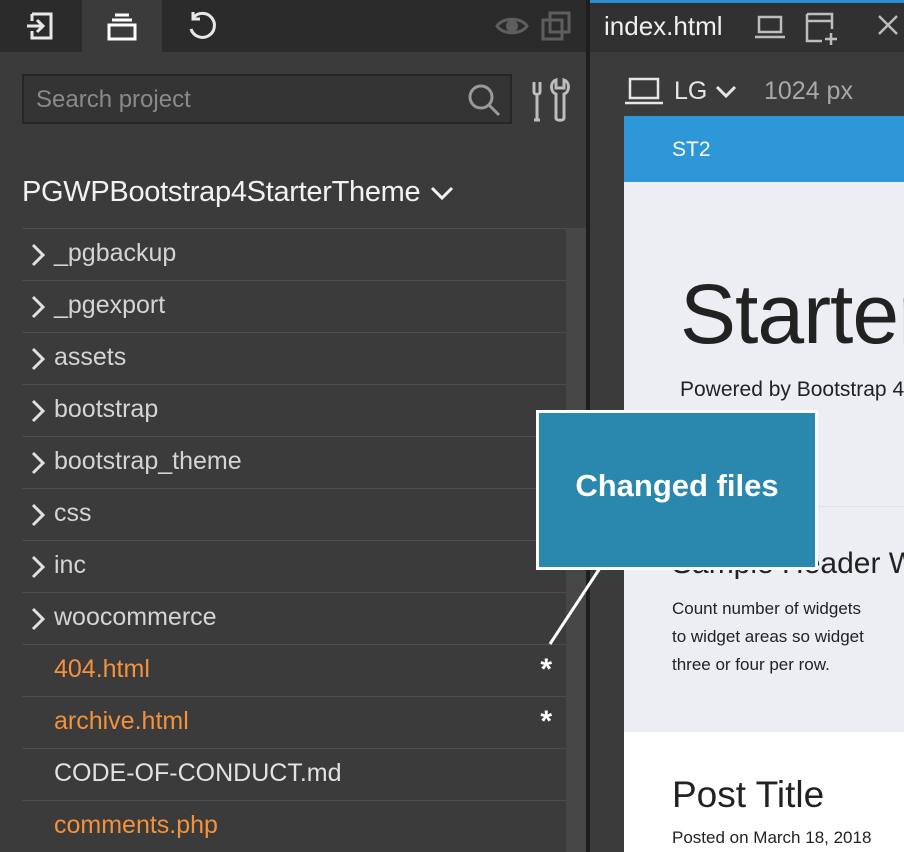 This screenshot has width=904, height=852. What do you see at coordinates (748, 794) in the screenshot?
I see `preview-post-title: Post Title` at bounding box center [748, 794].